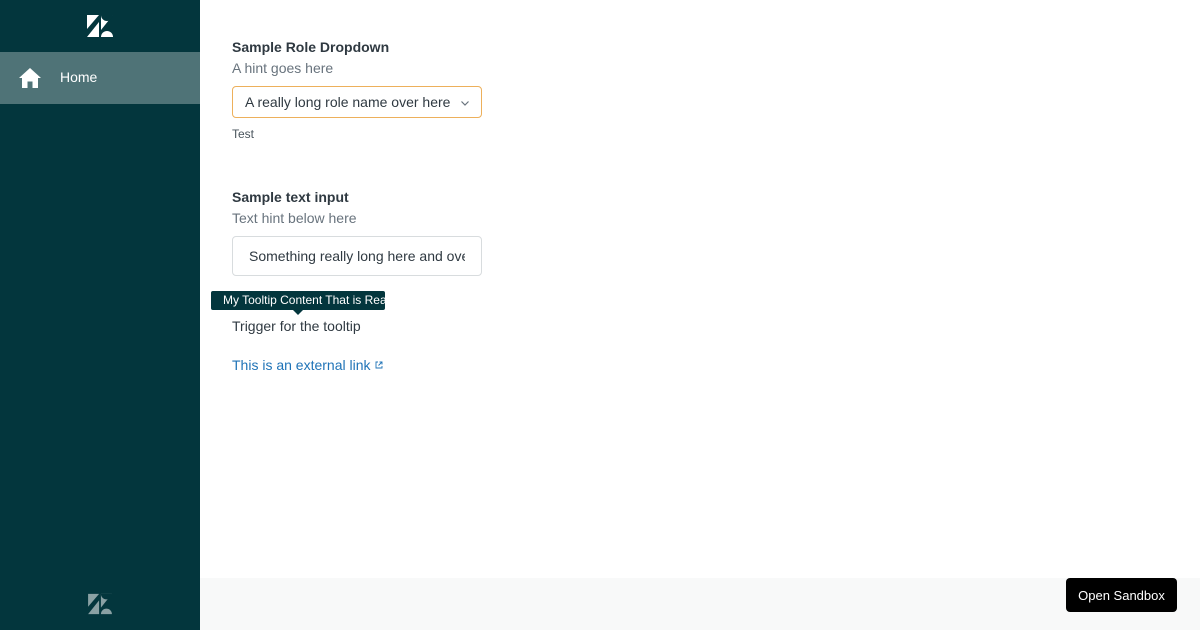 The height and width of the screenshot is (630, 1200). Describe the element at coordinates (298, 300) in the screenshot. I see `tooltip: My Tooltip Content That is Really Long` at that location.